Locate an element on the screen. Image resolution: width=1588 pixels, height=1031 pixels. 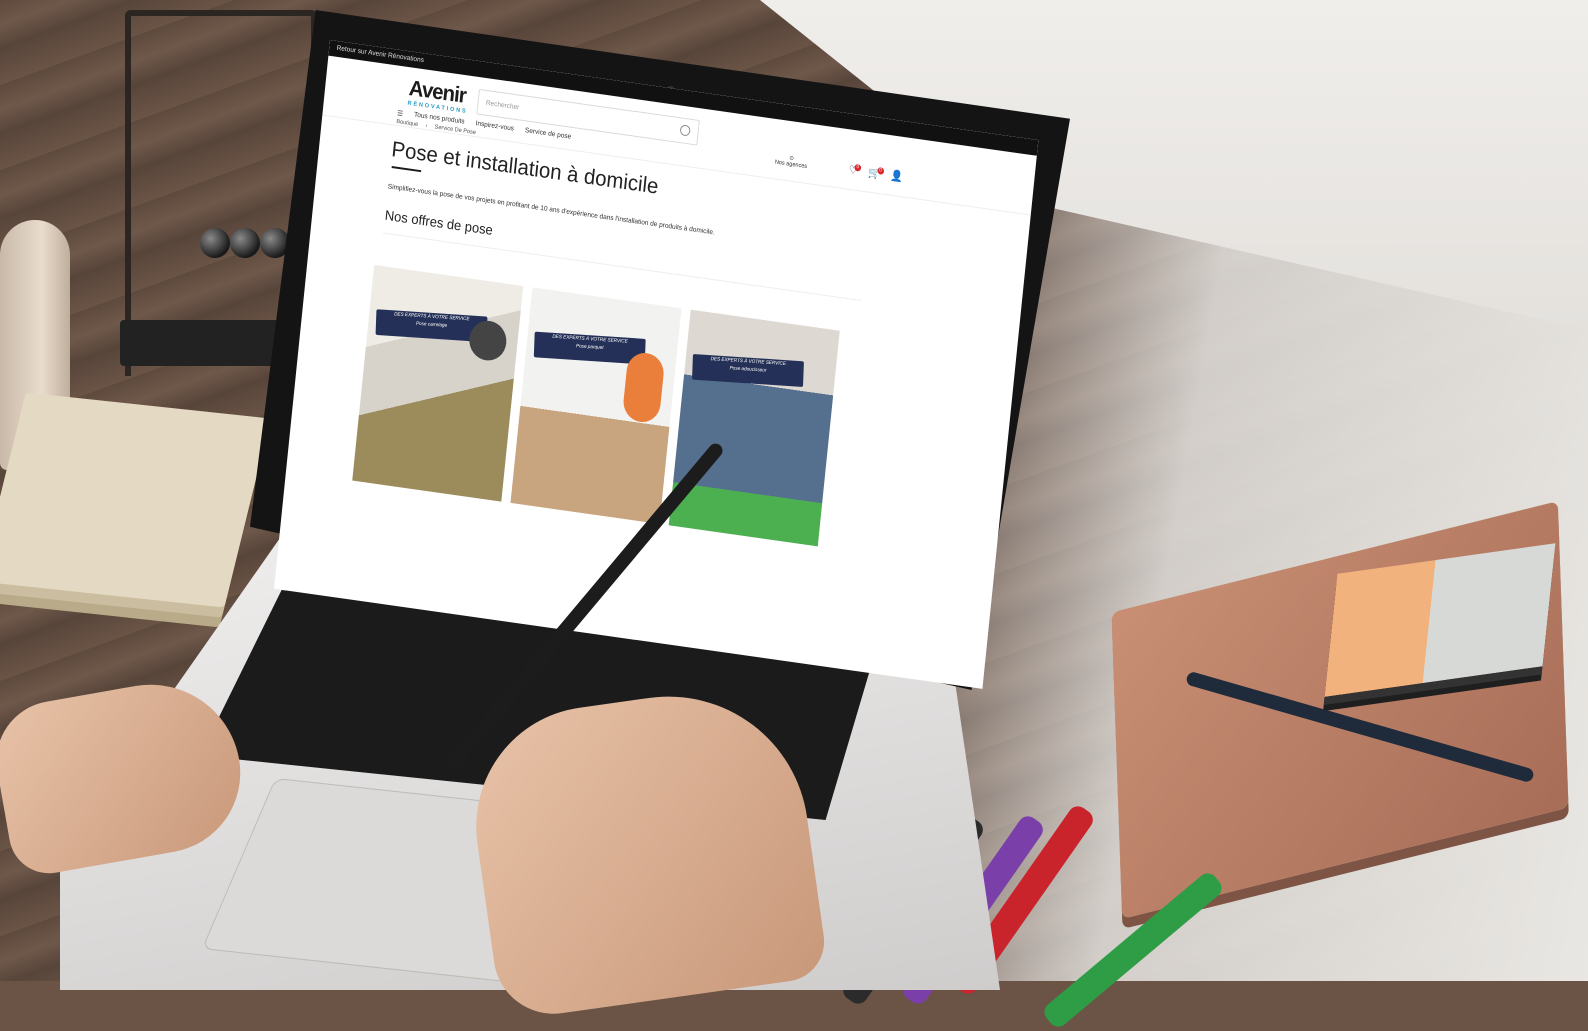
offers-title: Nos offres de pose is located at coordinates (439, 222).